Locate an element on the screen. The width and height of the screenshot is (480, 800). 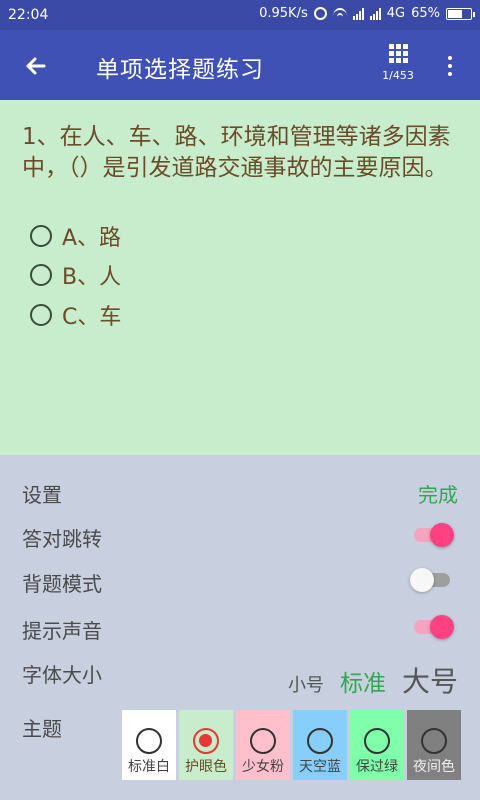
theme-label-text: 夜间色 is located at coordinates (434, 767).